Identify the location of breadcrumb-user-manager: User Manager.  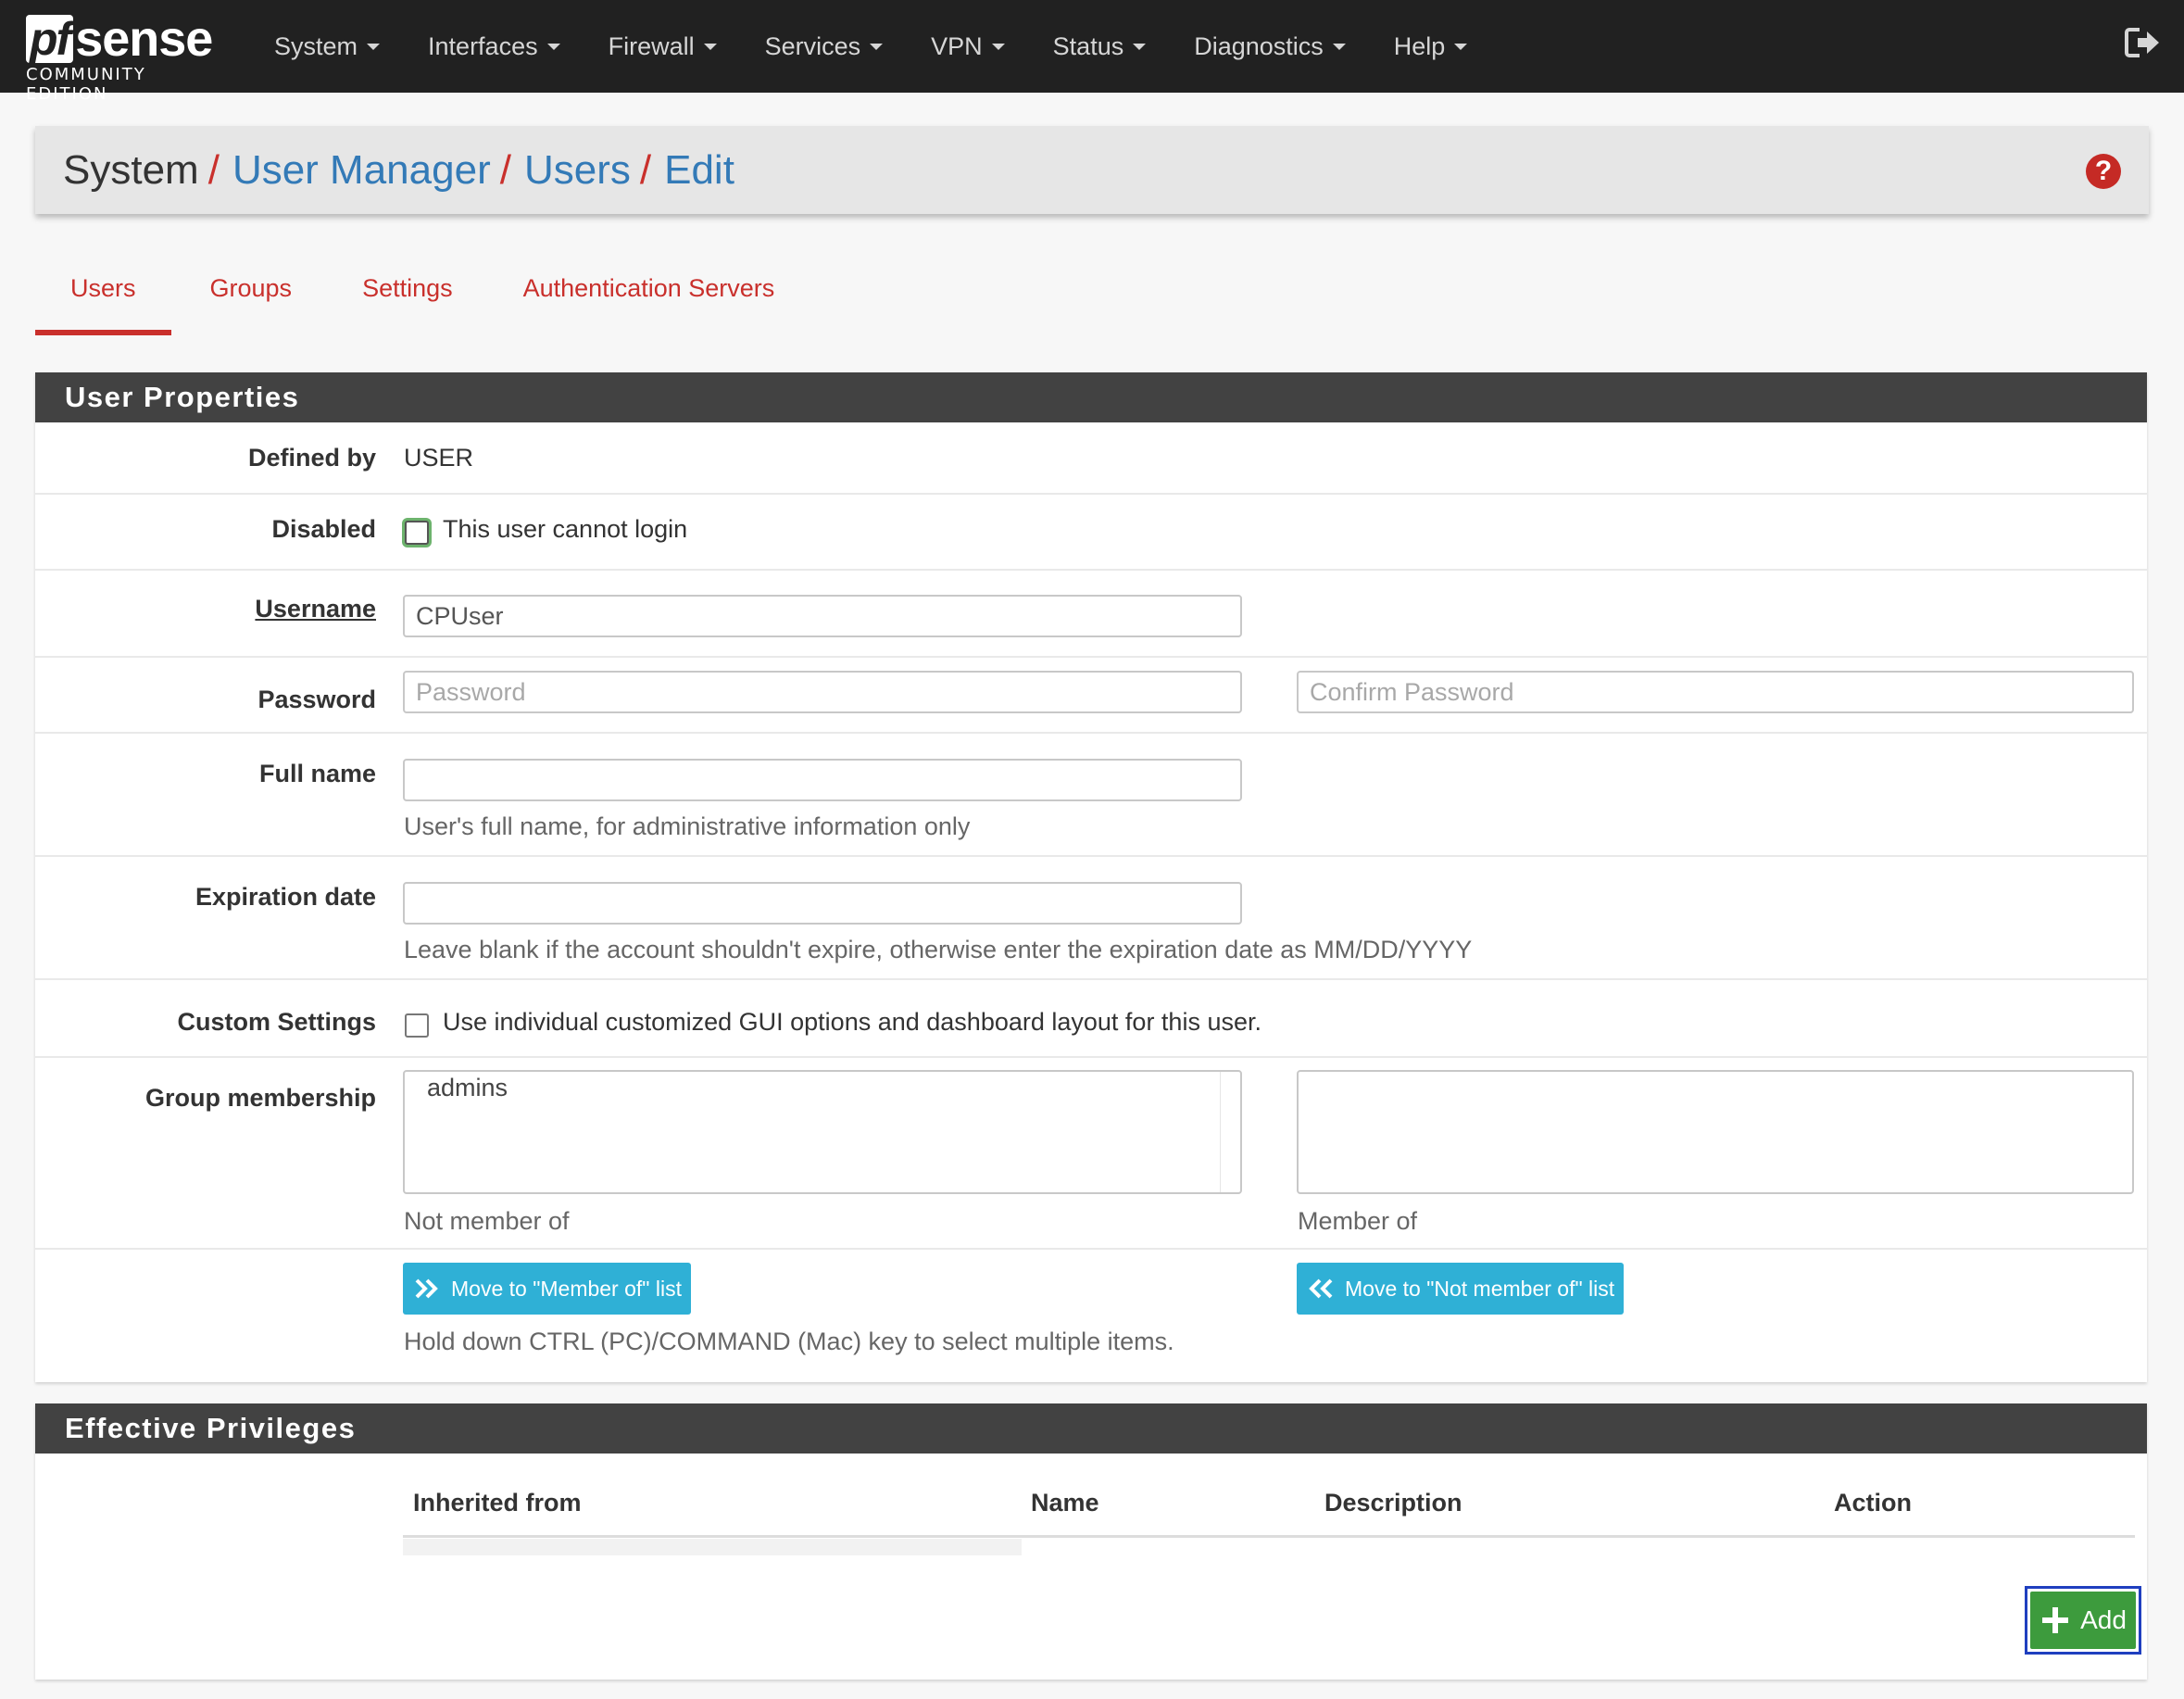
(361, 170).